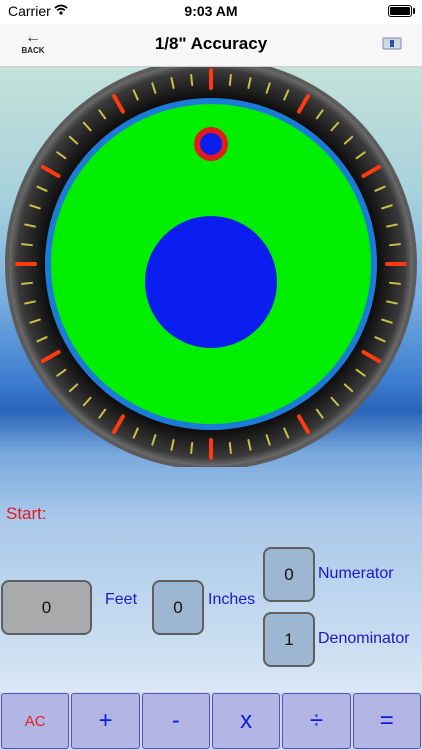 The height and width of the screenshot is (750, 422). I want to click on status-bar: Carrier 9:03 AM, so click(211, 12).